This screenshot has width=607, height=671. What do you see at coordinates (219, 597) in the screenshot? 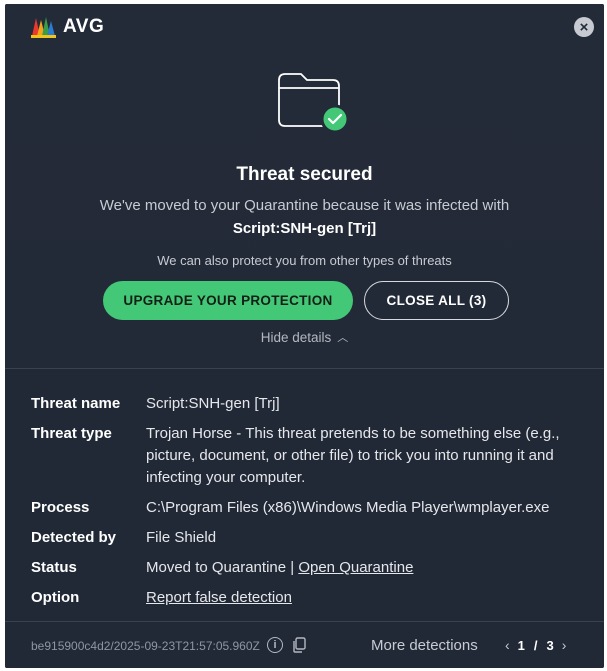
I see `report-false-detection-link: Report false detection` at bounding box center [219, 597].